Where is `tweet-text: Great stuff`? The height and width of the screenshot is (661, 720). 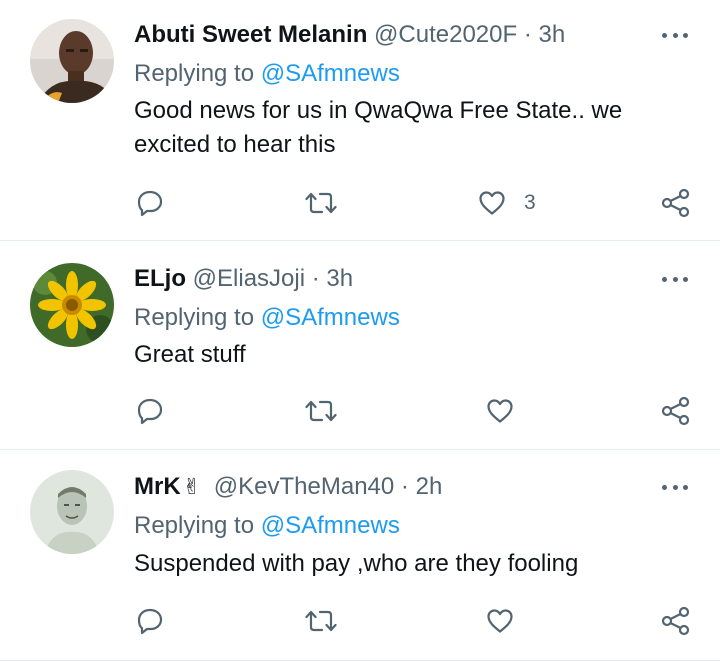
tweet-text: Great stuff is located at coordinates (190, 354).